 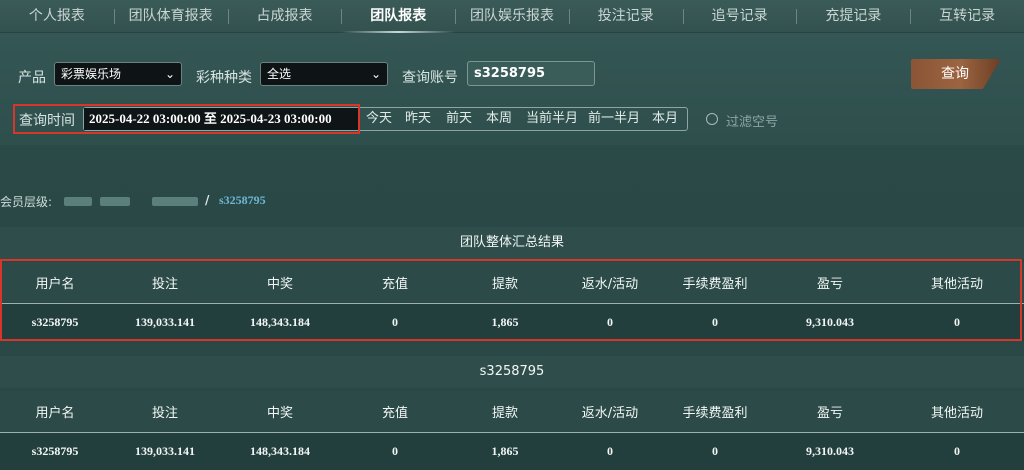 I want to click on cell-profit-loss: 9,310.043, so click(x=830, y=451).